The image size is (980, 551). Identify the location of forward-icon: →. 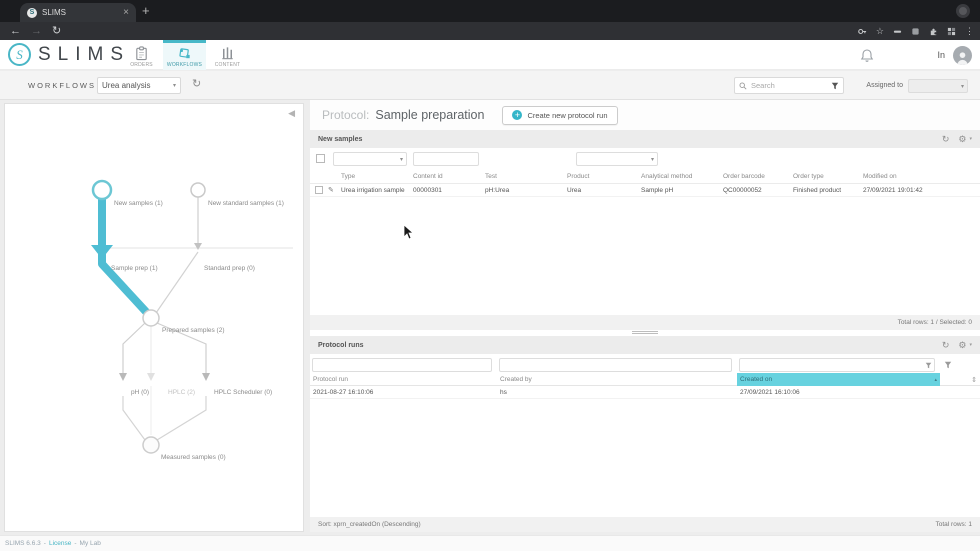
(36, 31).